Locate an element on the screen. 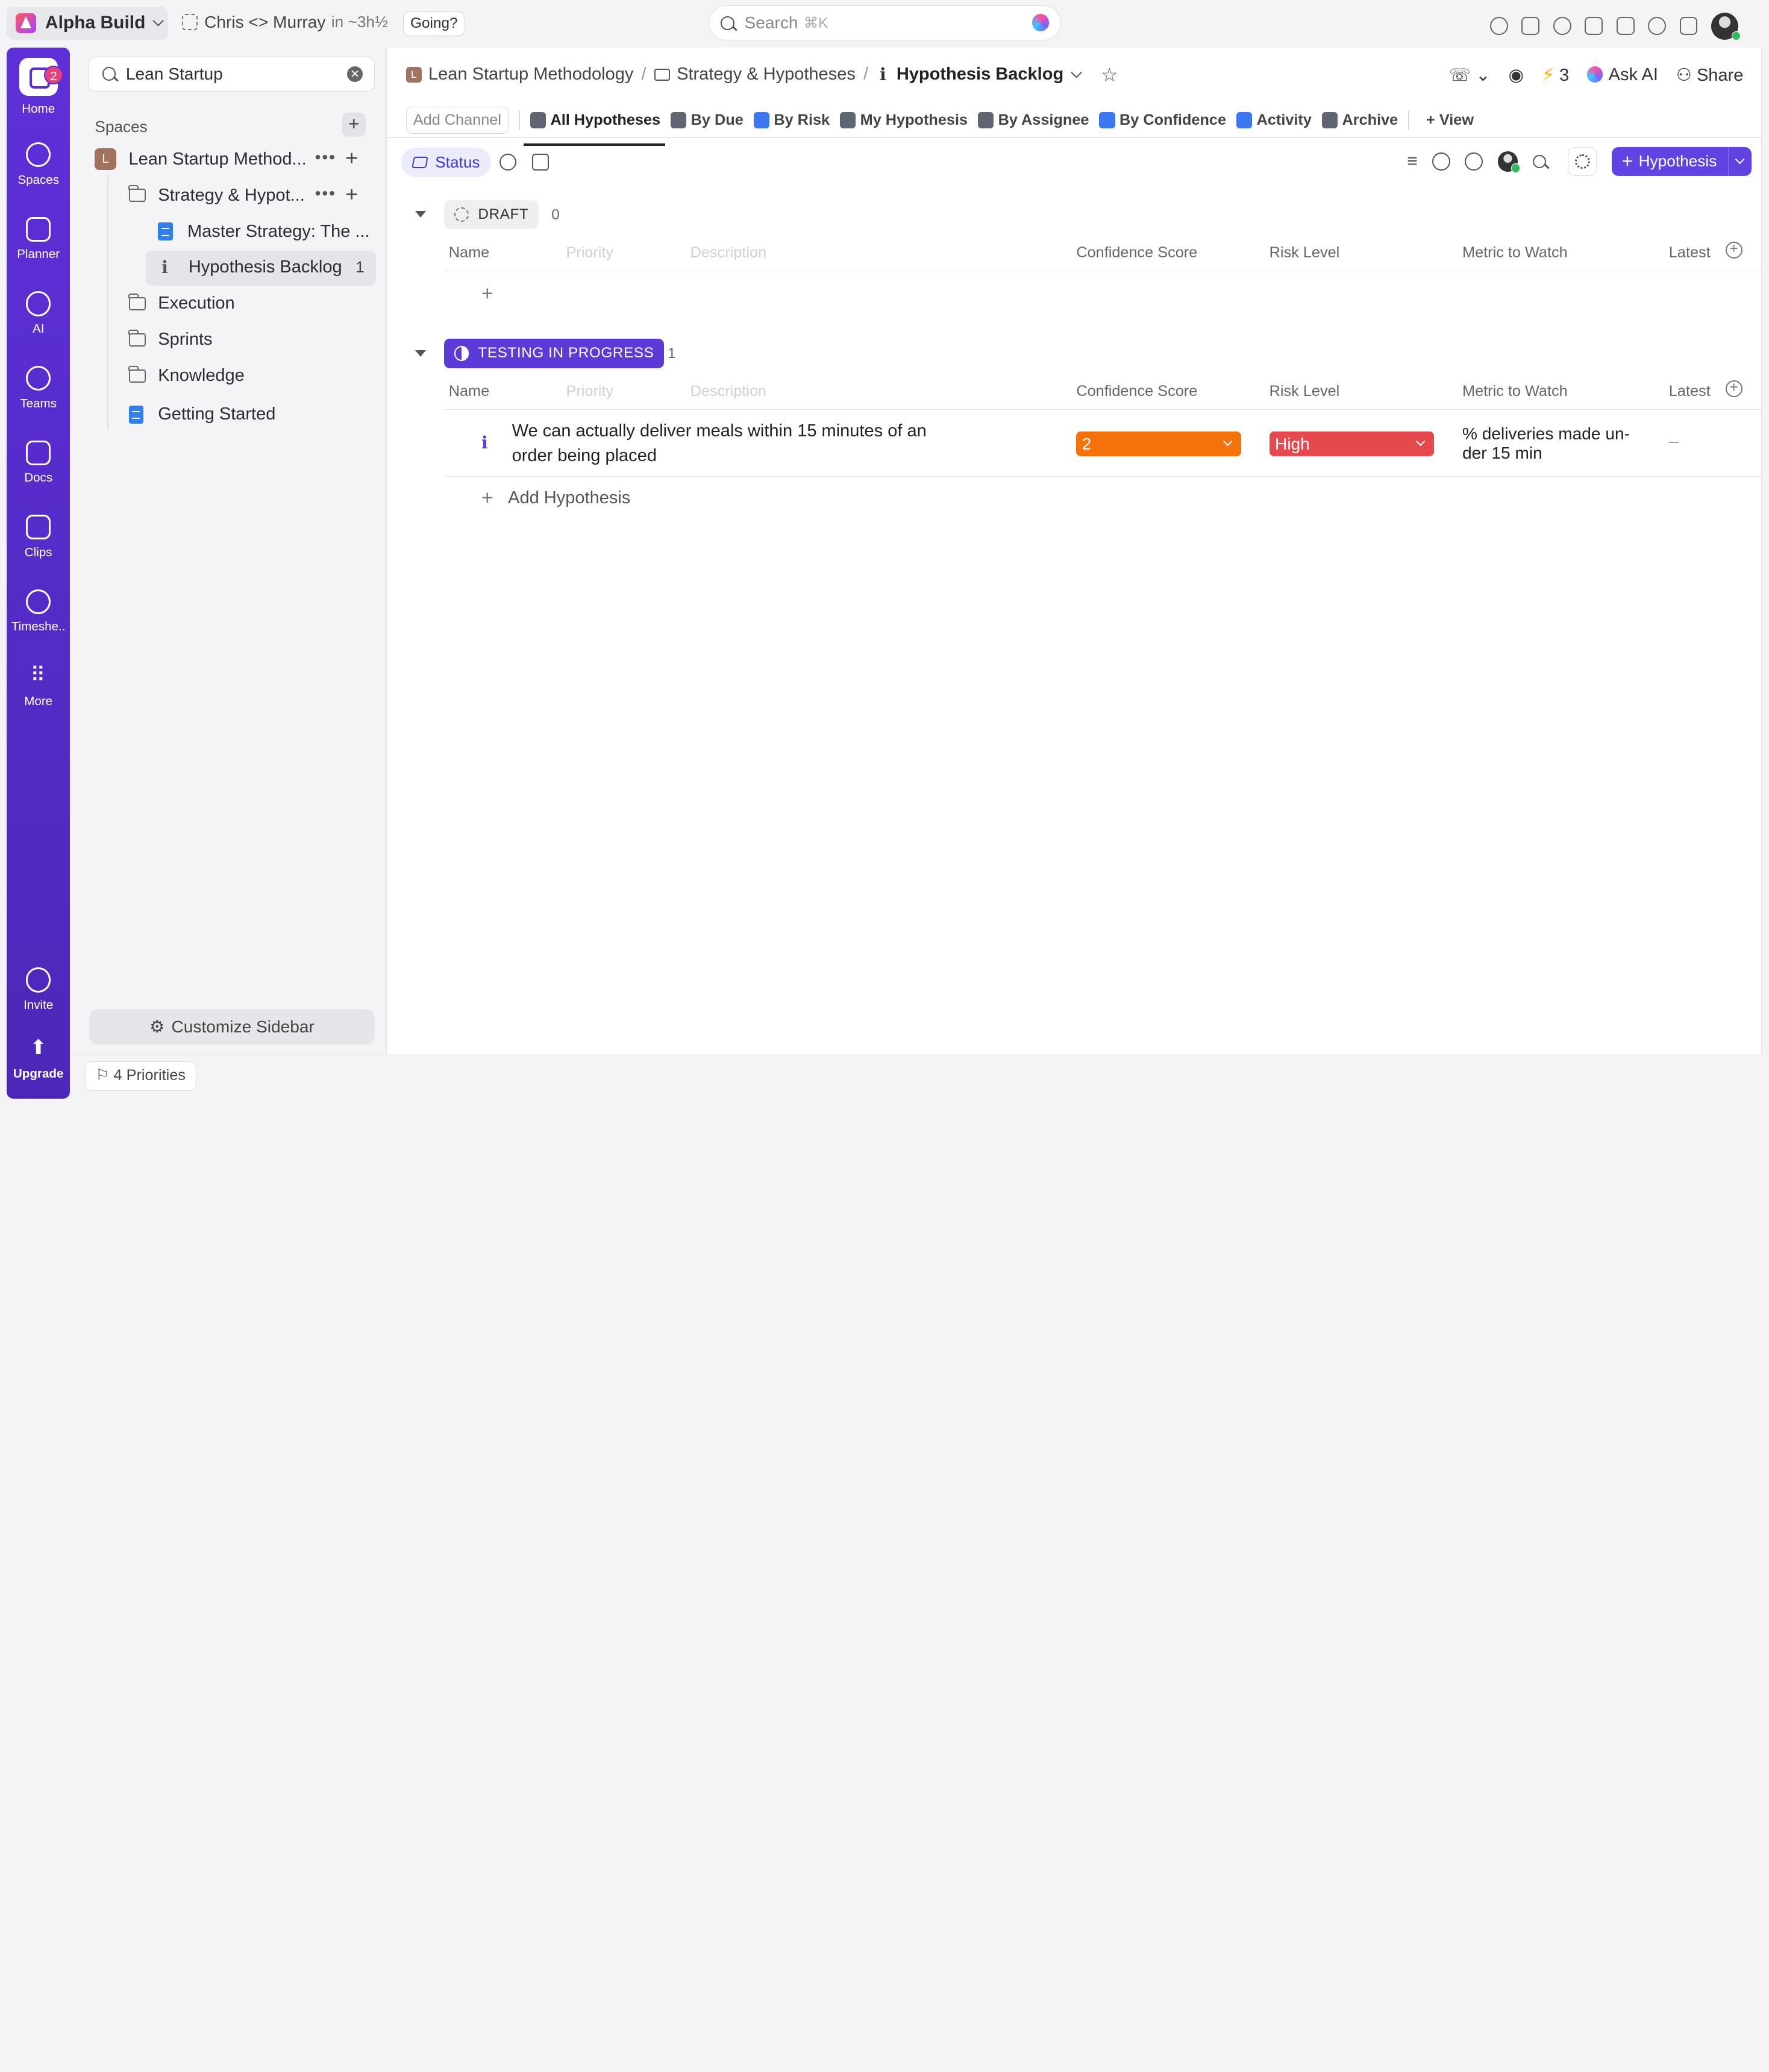 The height and width of the screenshot is (2072, 1769). settings-icon is located at coordinates (1582, 162).